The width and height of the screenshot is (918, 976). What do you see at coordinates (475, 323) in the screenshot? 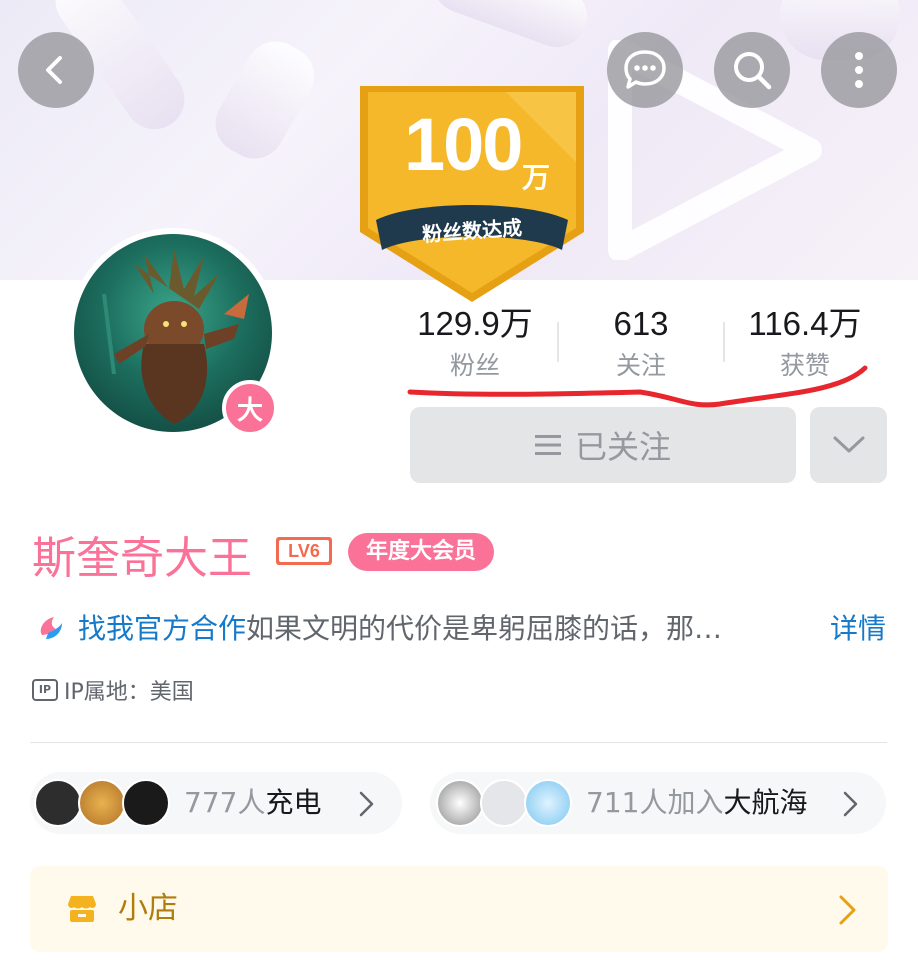
I see `followers-count: 129.9万` at bounding box center [475, 323].